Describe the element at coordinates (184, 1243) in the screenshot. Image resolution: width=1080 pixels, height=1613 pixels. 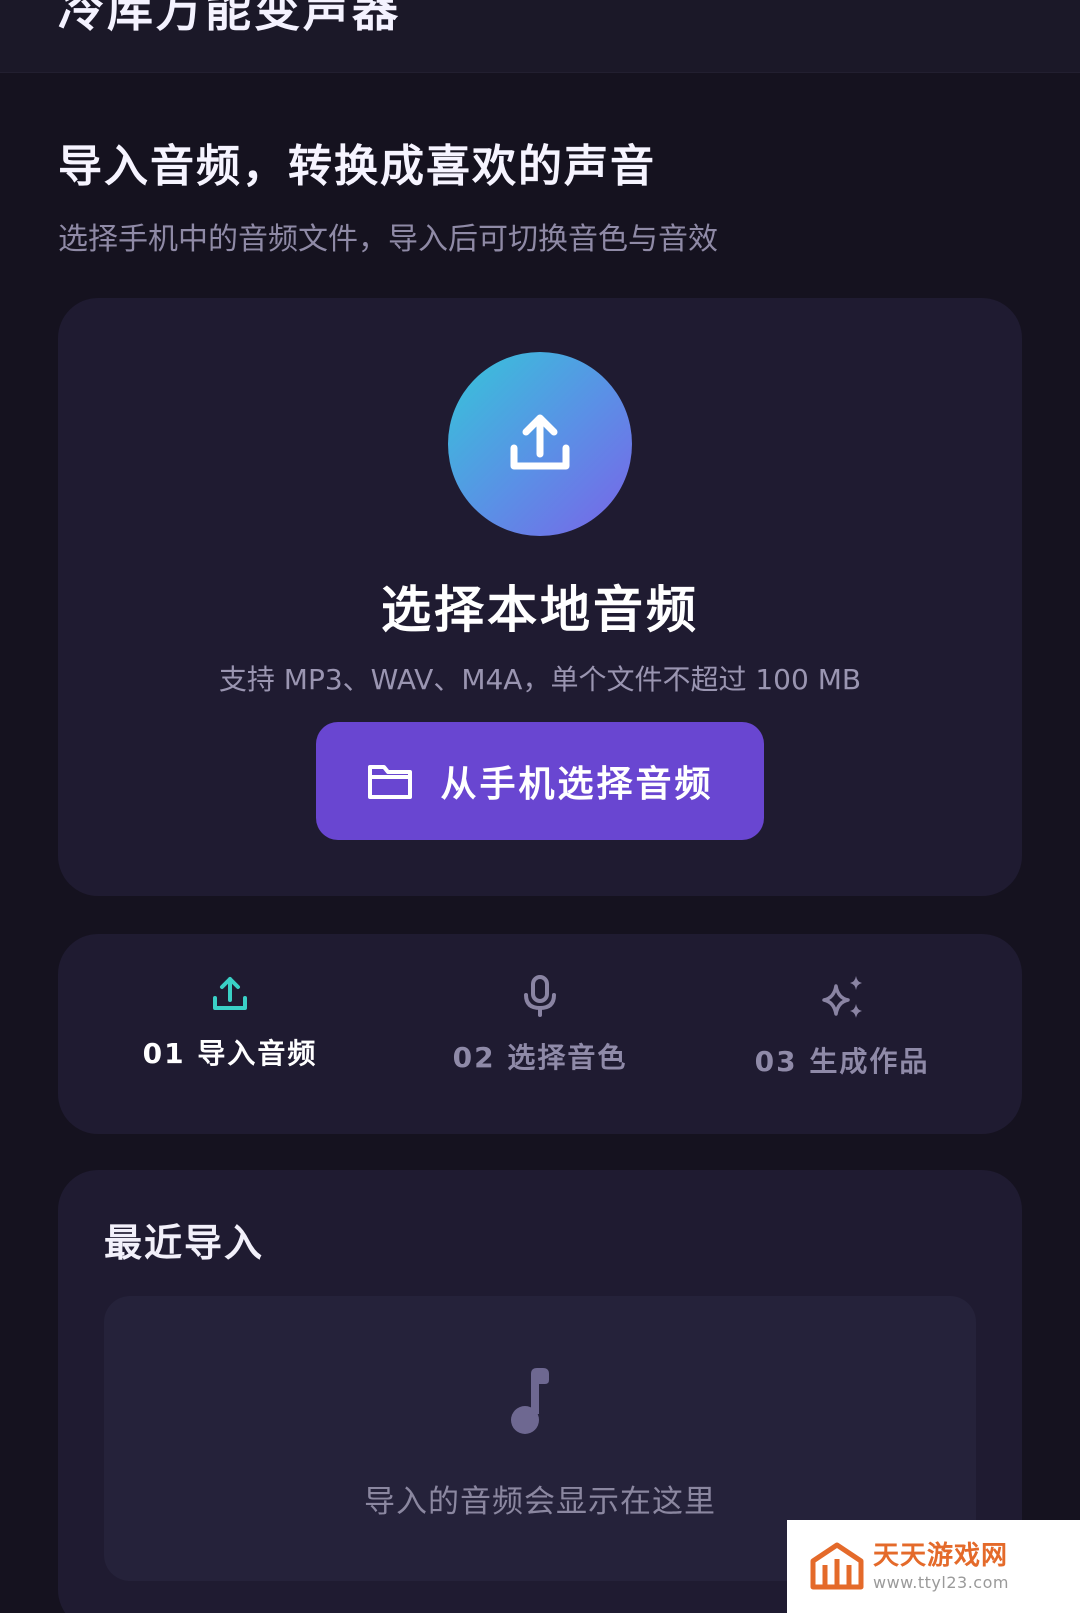
I see `recent-imports-title: 最近导入` at that location.